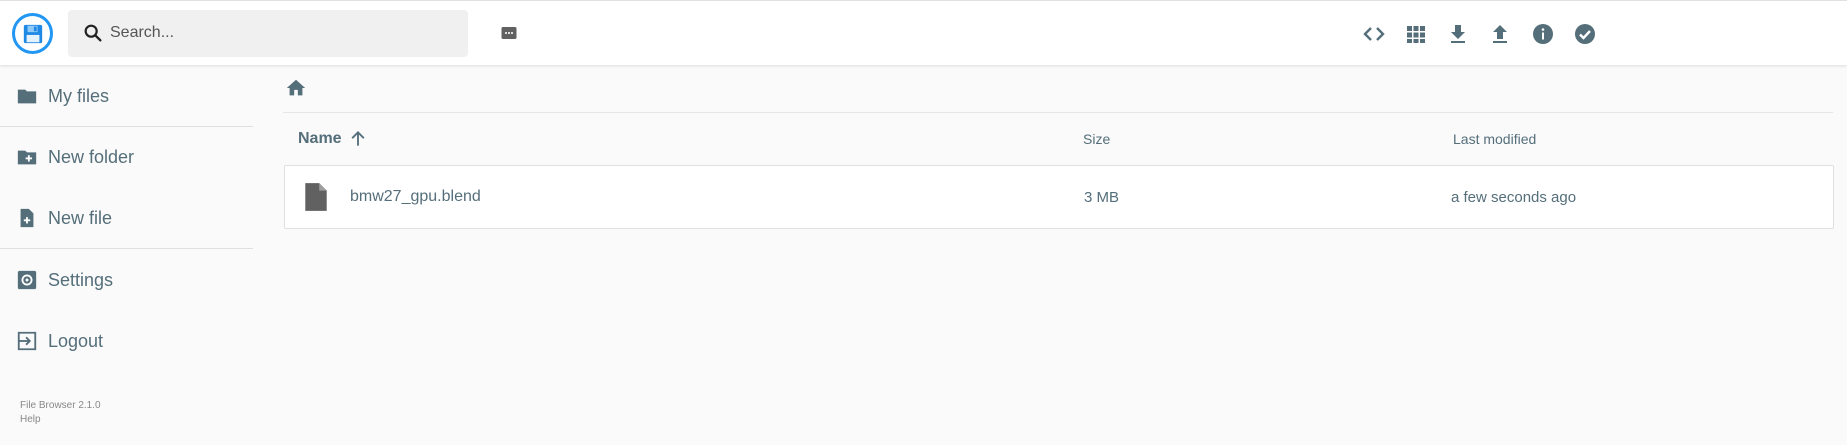  What do you see at coordinates (1514, 197) in the screenshot?
I see `file-last-modified: a few seconds ago` at bounding box center [1514, 197].